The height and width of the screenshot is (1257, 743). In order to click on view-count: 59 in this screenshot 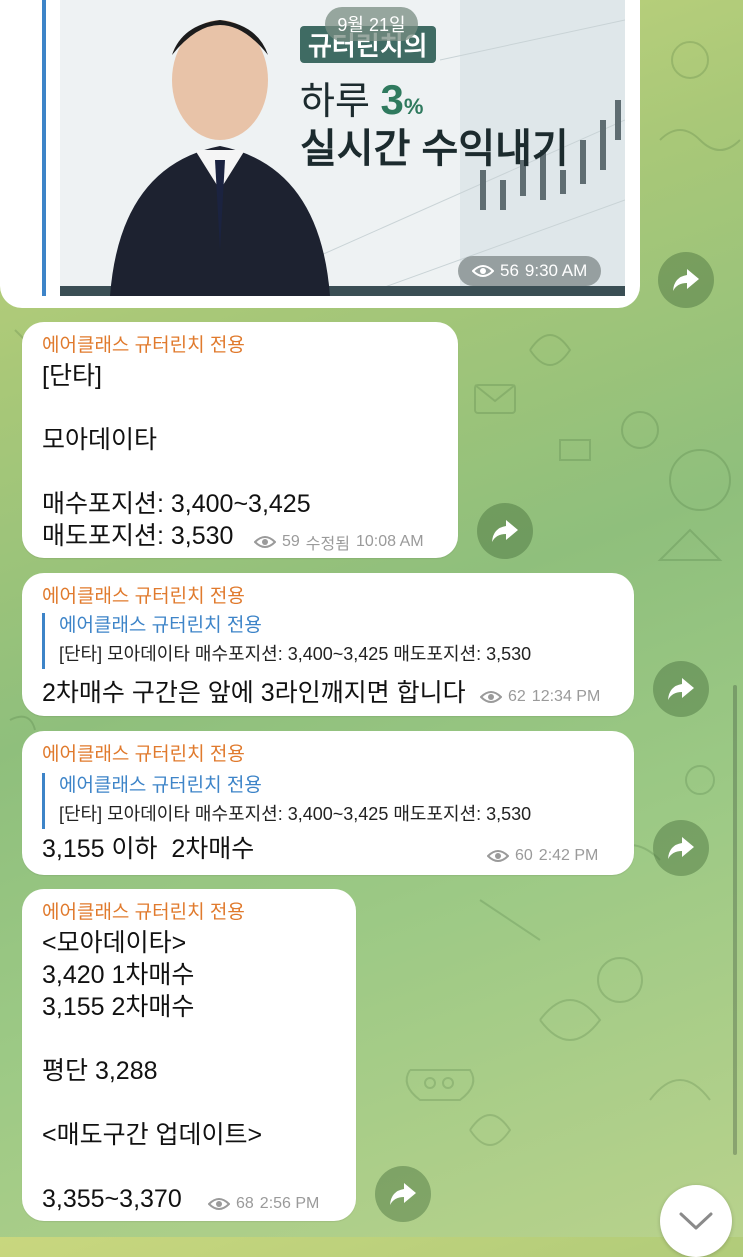, I will do `click(291, 541)`.